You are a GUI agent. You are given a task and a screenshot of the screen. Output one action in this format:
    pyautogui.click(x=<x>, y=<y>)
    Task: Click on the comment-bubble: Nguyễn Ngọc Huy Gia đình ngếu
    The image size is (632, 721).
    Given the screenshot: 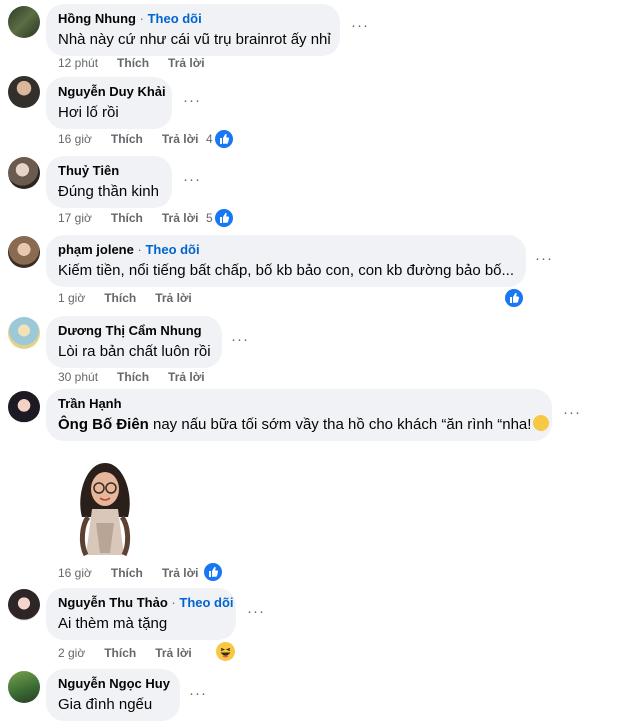 What is the action you would take?
    pyautogui.click(x=113, y=695)
    